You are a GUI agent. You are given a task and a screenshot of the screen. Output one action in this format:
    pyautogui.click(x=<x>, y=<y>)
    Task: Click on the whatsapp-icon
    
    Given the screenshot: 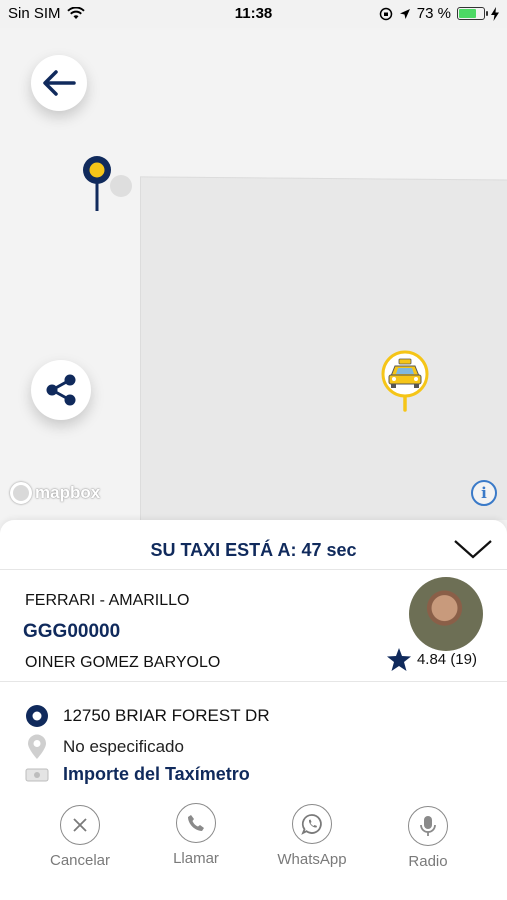 What is the action you would take?
    pyautogui.click(x=311, y=824)
    